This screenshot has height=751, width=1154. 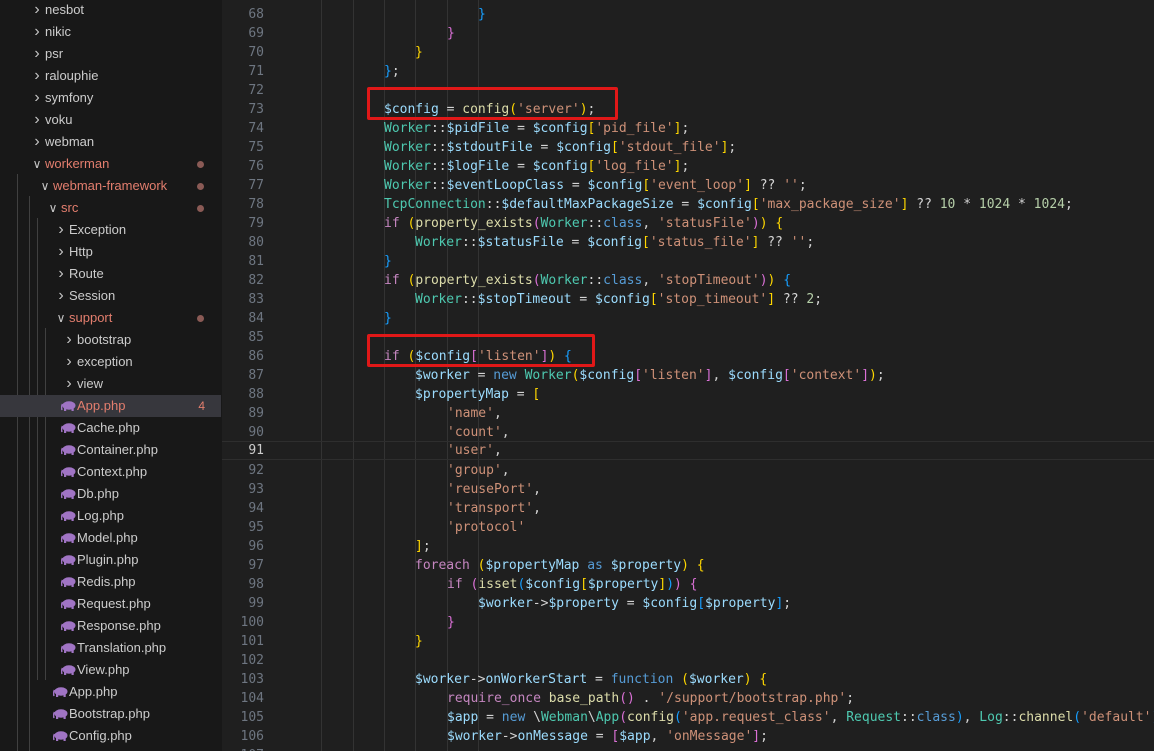 I want to click on tree-folder-exception: › Exception, so click(x=110, y=230).